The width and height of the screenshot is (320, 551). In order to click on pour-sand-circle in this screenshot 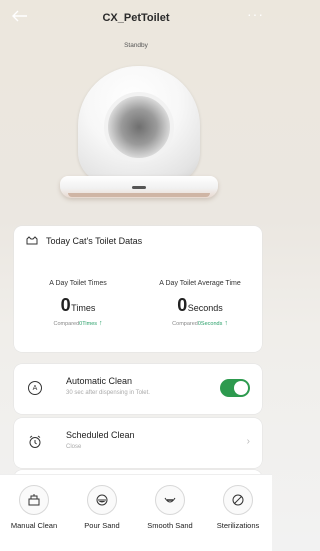, I will do `click(102, 500)`.